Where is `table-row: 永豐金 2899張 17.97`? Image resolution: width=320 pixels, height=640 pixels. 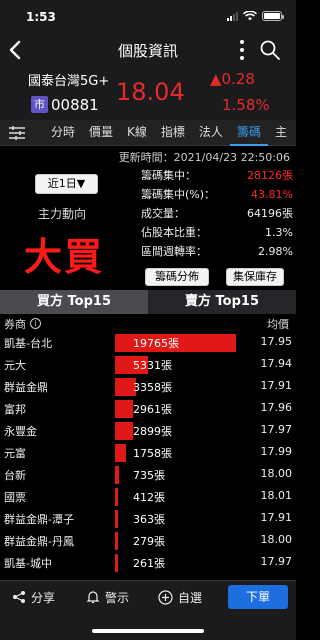
table-row: 永豐金 2899張 17.97 is located at coordinates (148, 431).